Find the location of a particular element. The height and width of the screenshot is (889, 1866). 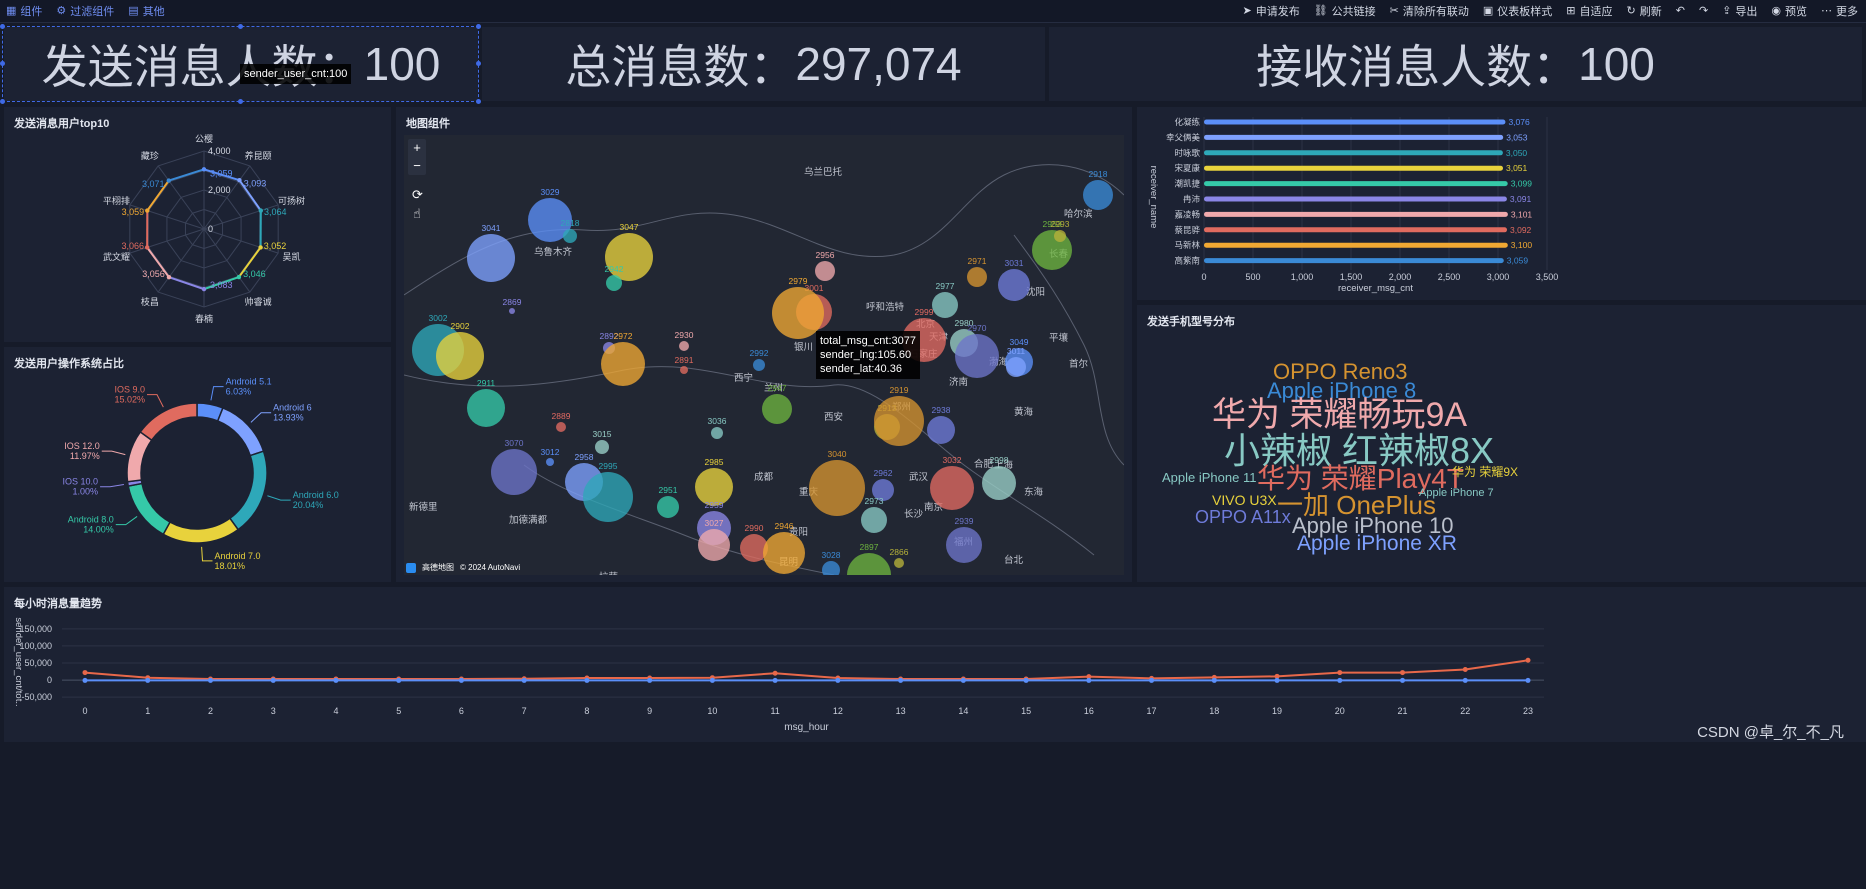

wordcloud-word: Apple iPhone 11 is located at coordinates (1209, 477).